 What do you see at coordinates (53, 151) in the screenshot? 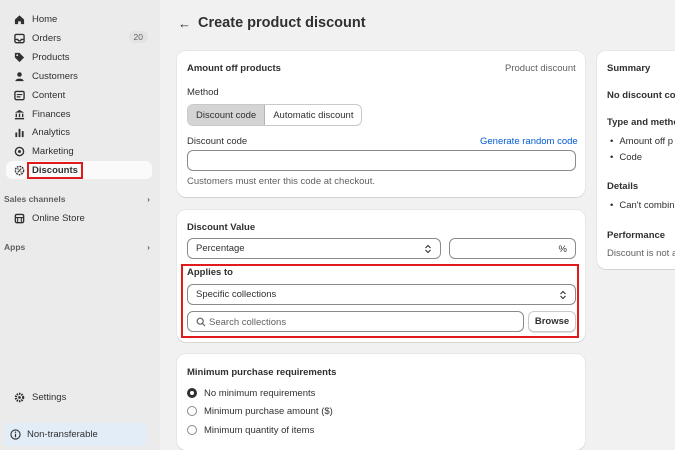
I see `sidebar-item-label: Marketing` at bounding box center [53, 151].